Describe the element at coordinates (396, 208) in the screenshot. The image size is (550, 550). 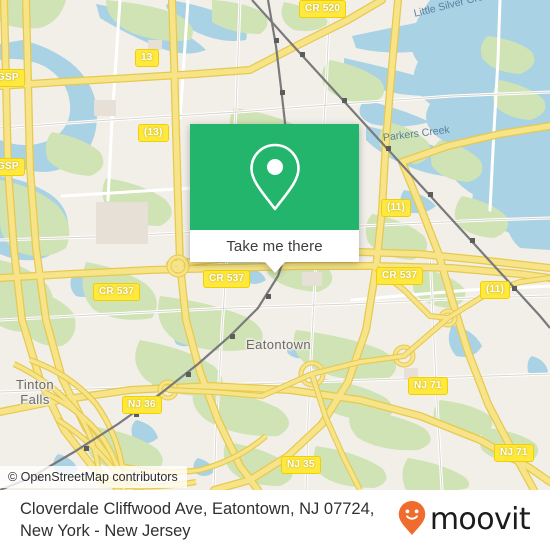
I see `shield-11-north: (11)` at that location.